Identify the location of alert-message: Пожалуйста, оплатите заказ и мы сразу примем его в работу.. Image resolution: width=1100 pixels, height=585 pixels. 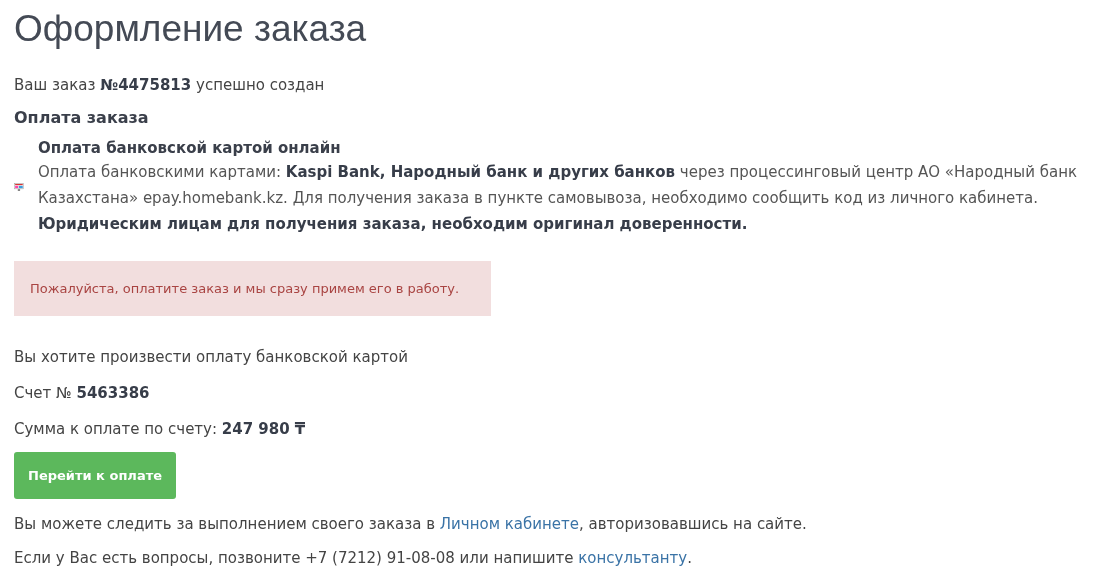
(252, 288).